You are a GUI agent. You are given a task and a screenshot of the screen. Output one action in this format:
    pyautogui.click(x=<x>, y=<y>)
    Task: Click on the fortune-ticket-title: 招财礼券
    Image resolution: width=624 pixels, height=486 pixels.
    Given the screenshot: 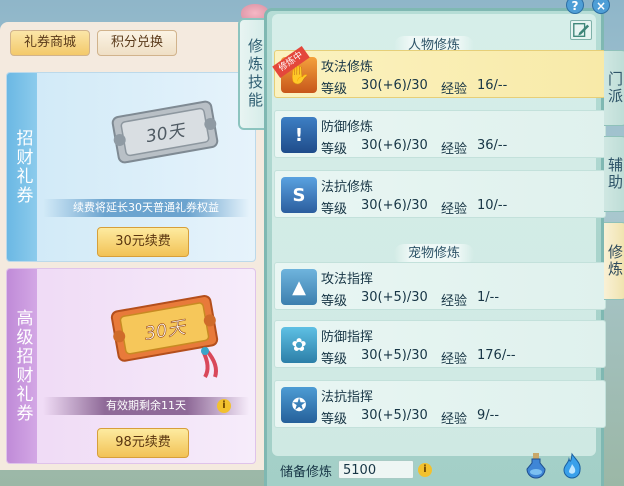 What is the action you would take?
    pyautogui.click(x=22, y=167)
    